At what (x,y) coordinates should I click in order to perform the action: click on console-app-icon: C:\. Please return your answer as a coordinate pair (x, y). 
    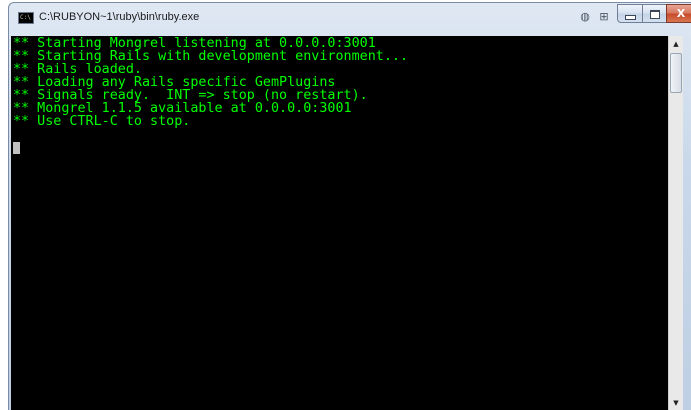
    Looking at the image, I should click on (26, 18).